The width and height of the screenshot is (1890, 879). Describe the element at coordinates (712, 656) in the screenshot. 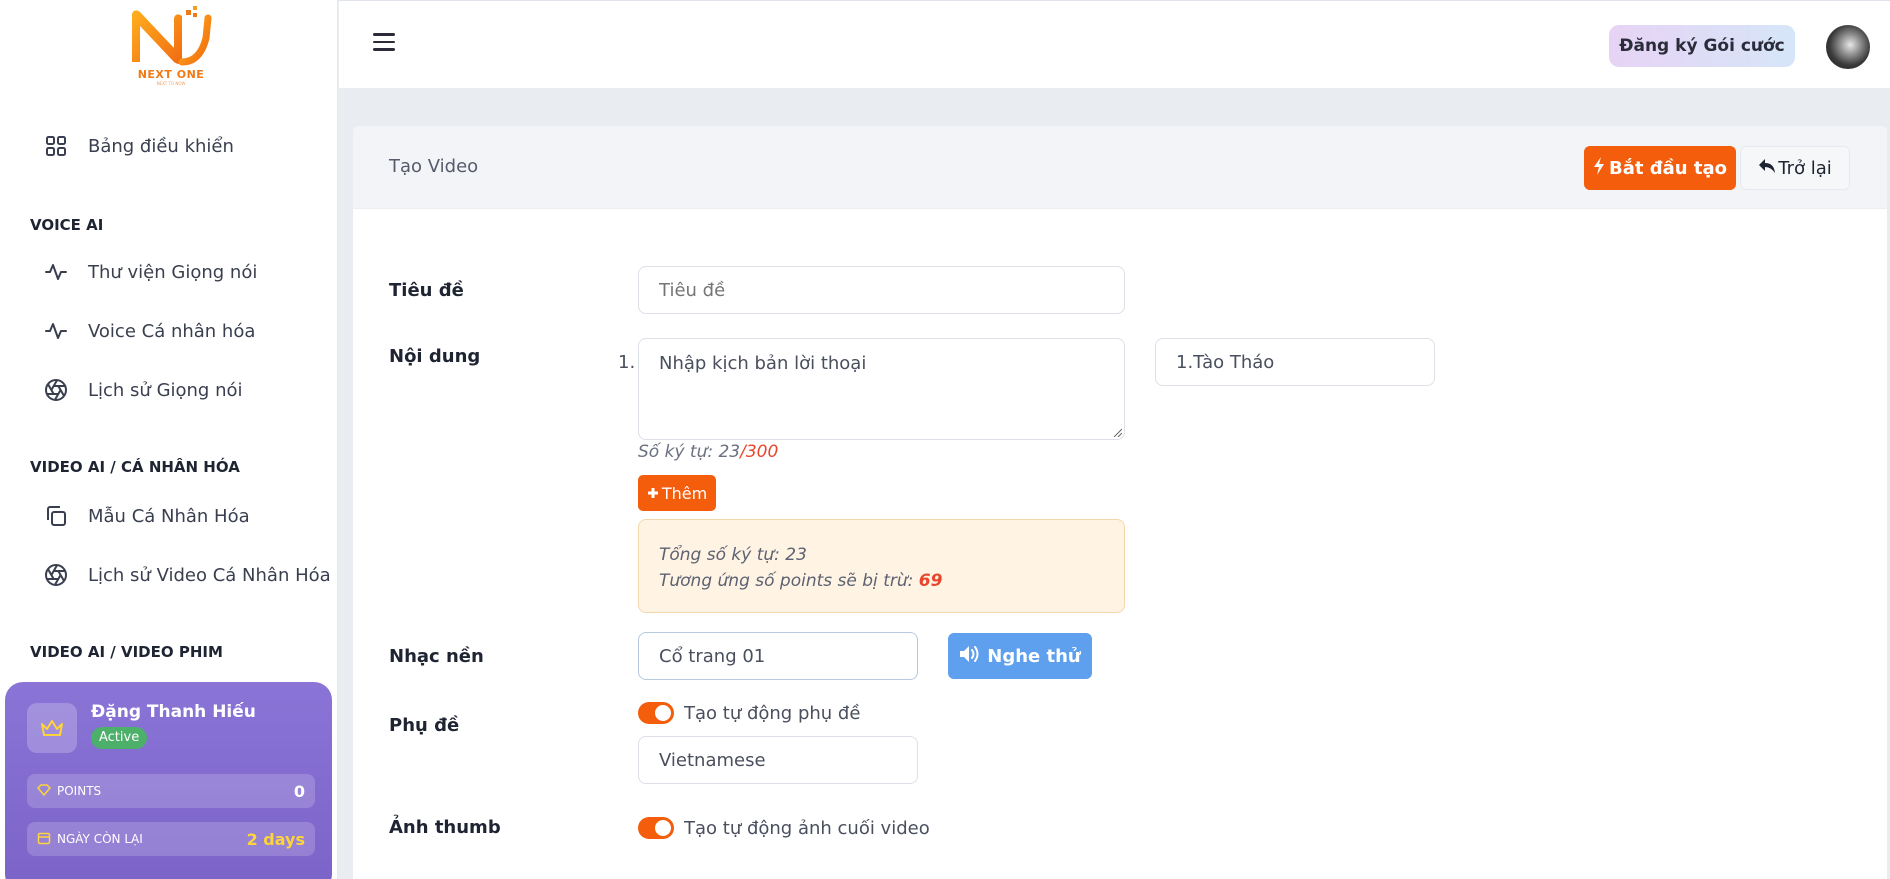

I see `music-value: Cổ trang 01` at that location.